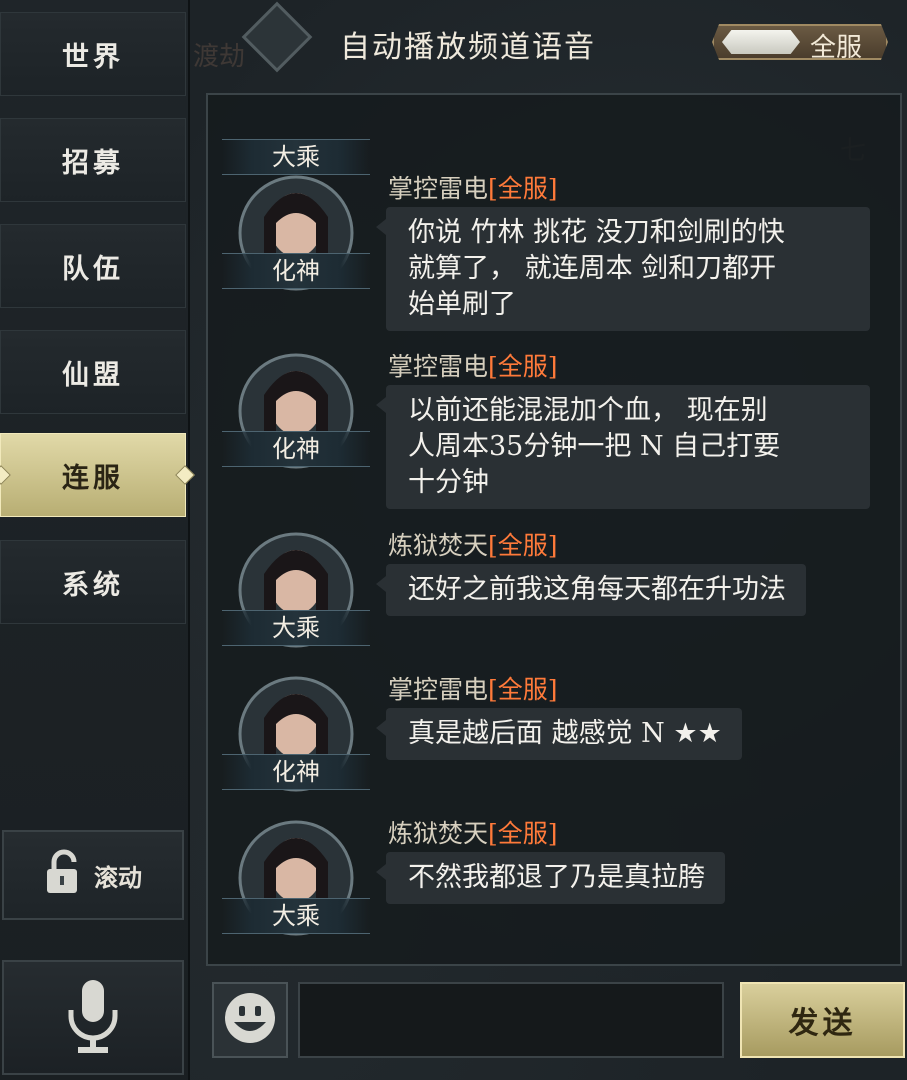 Image resolution: width=907 pixels, height=1080 pixels. I want to click on server-filter-toggle: 全服, so click(800, 42).